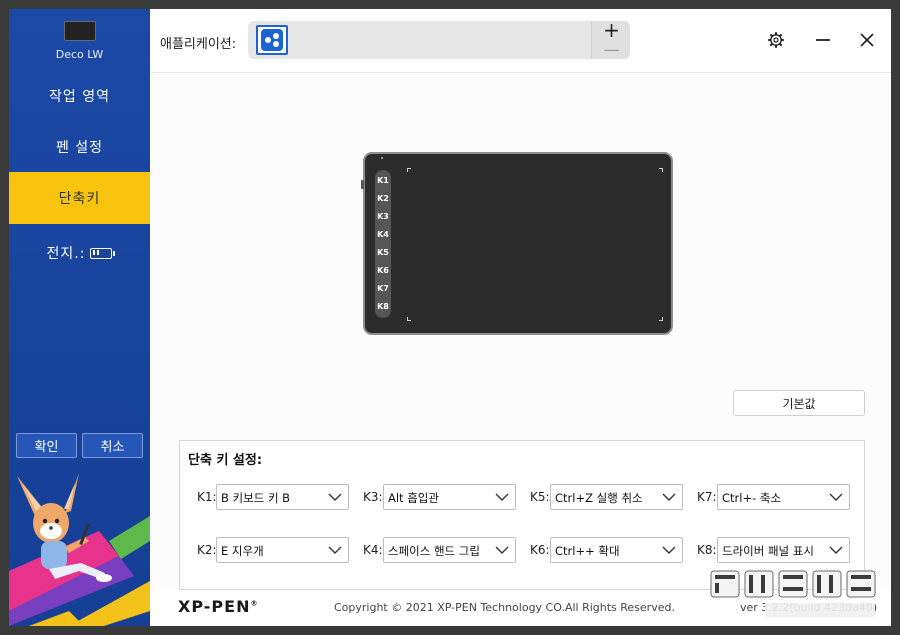 Image resolution: width=900 pixels, height=635 pixels. Describe the element at coordinates (517, 243) in the screenshot. I see `tablet-preview: K1 K2 K3 K4 K5 K6 K7 K8` at that location.